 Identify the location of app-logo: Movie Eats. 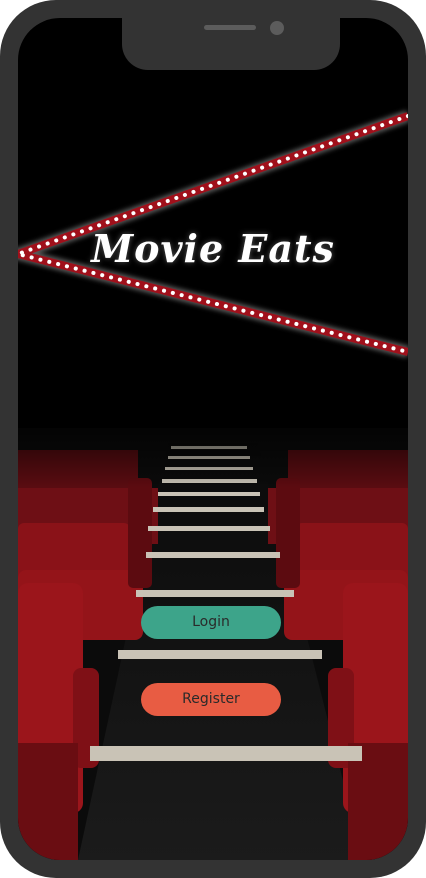
(213, 248).